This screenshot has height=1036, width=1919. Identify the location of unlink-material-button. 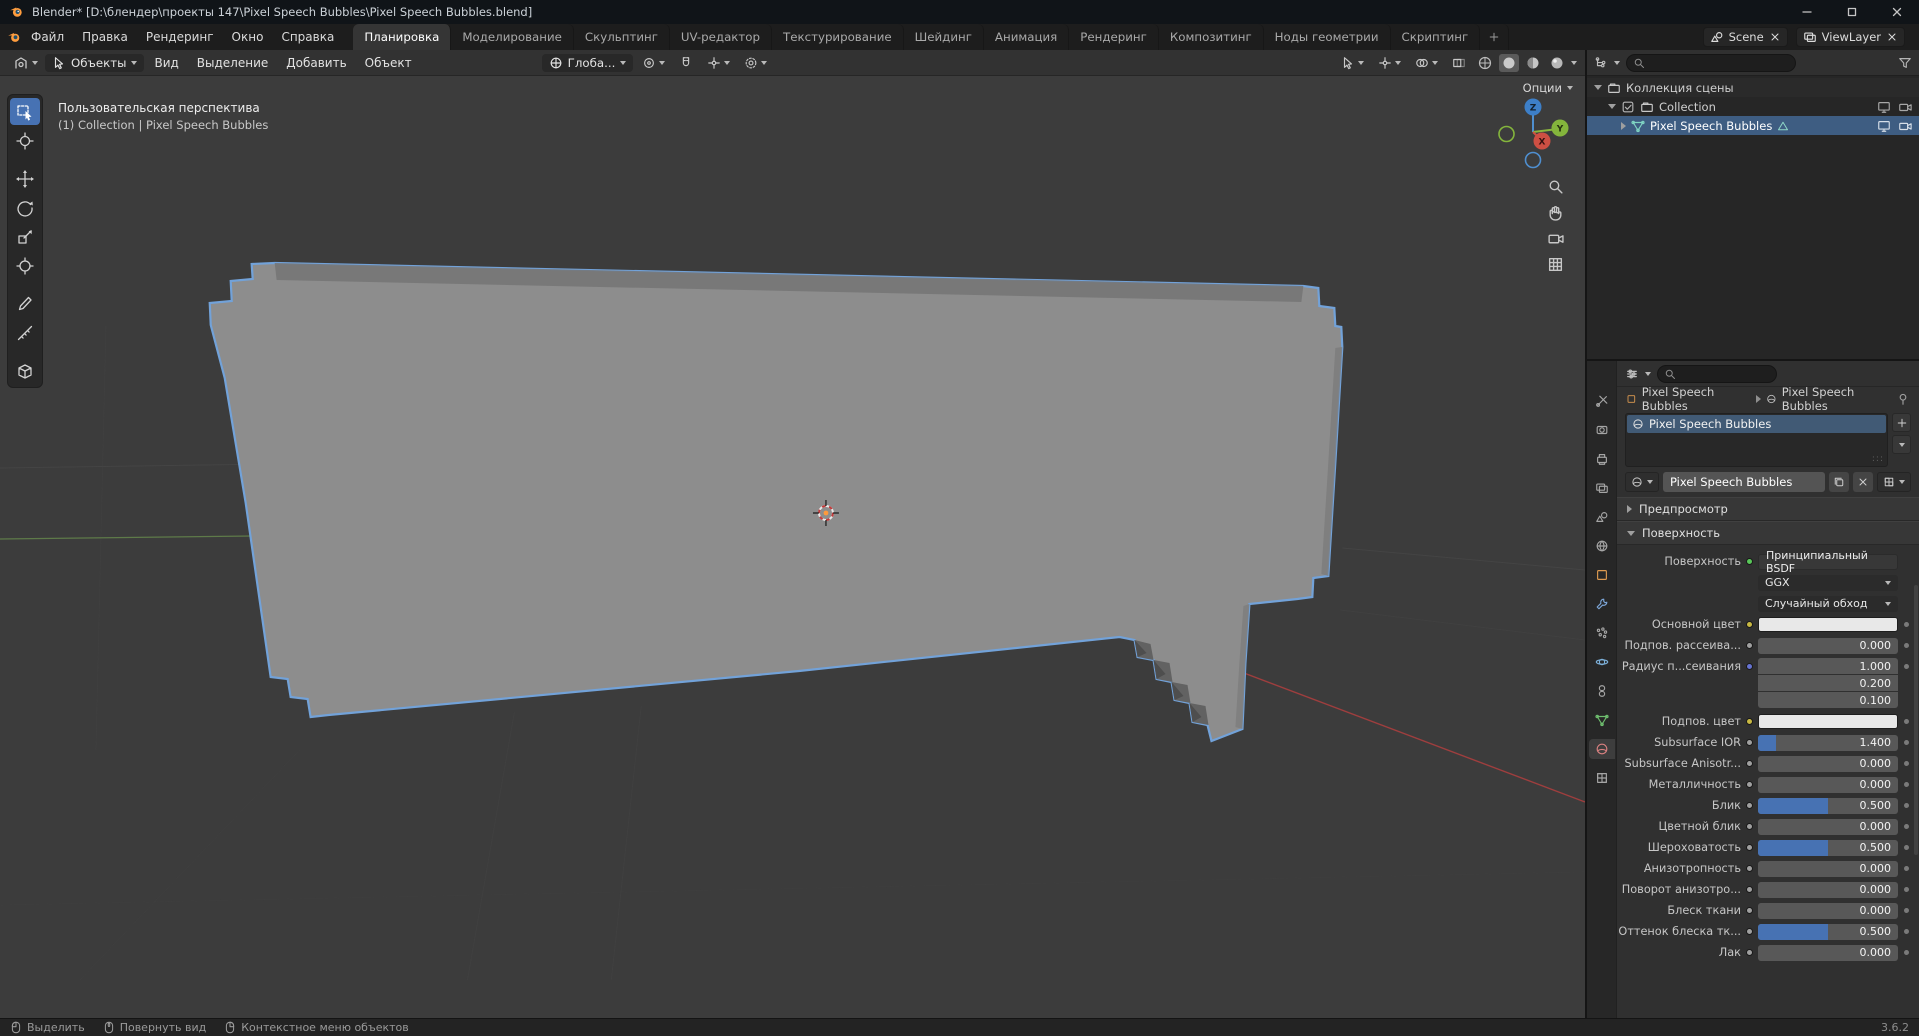
(1863, 482).